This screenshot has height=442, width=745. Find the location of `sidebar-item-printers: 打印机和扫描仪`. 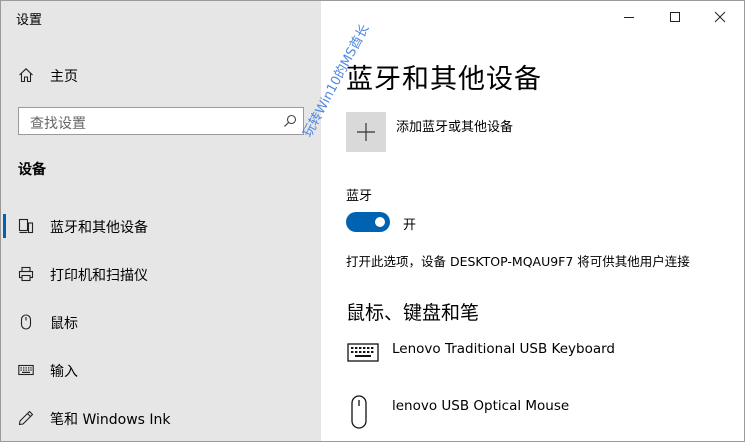

sidebar-item-printers: 打印机和扫描仪 is located at coordinates (161, 274).